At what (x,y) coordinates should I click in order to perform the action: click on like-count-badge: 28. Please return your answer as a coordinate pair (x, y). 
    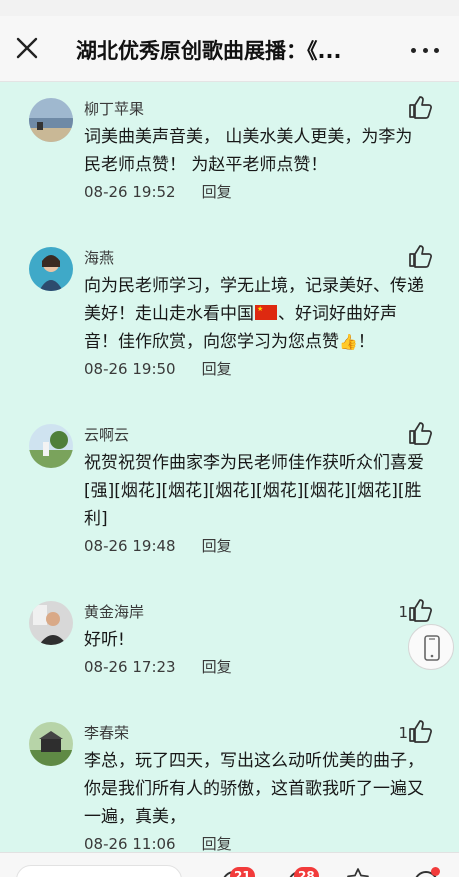
    Looking at the image, I should click on (306, 872).